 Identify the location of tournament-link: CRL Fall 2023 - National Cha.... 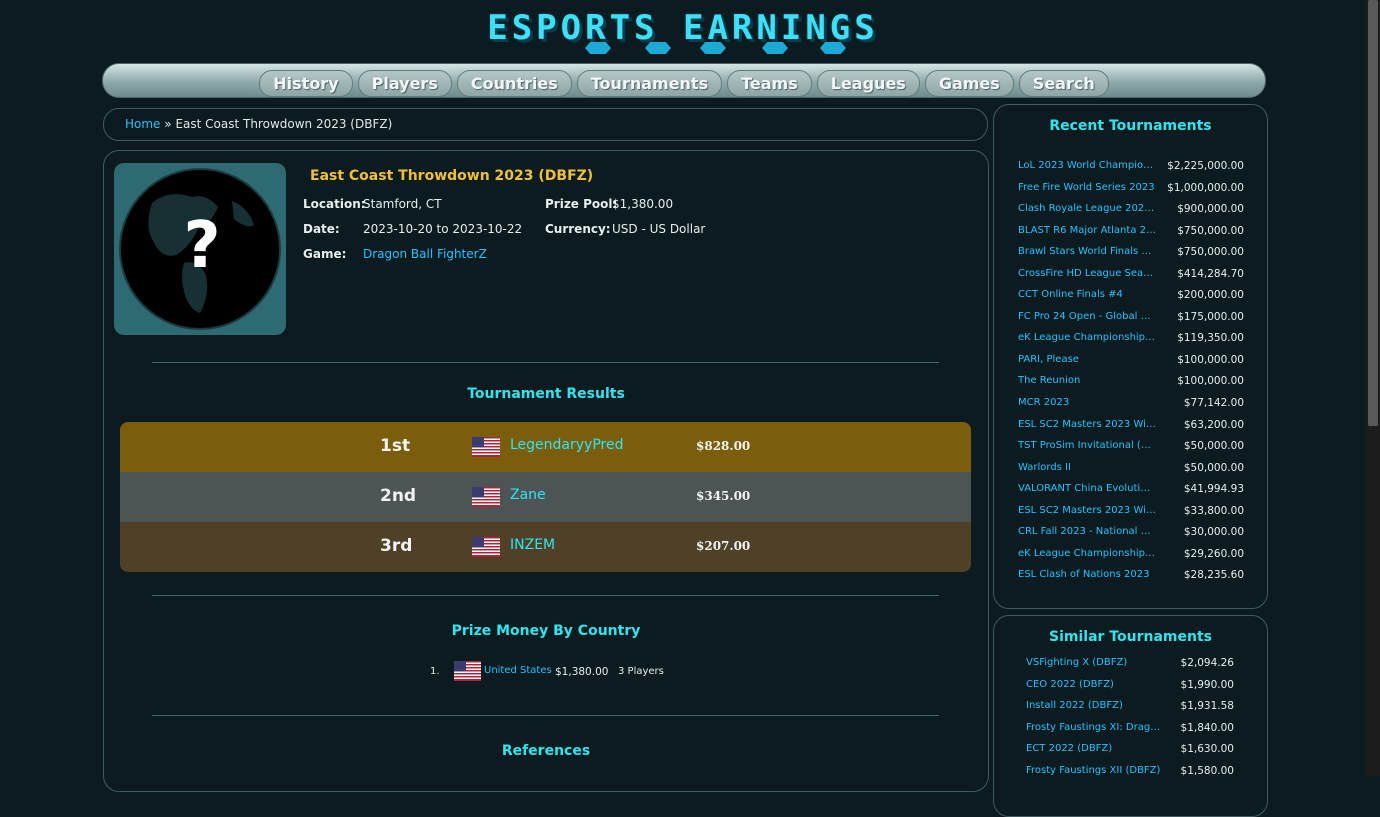
(1087, 531).